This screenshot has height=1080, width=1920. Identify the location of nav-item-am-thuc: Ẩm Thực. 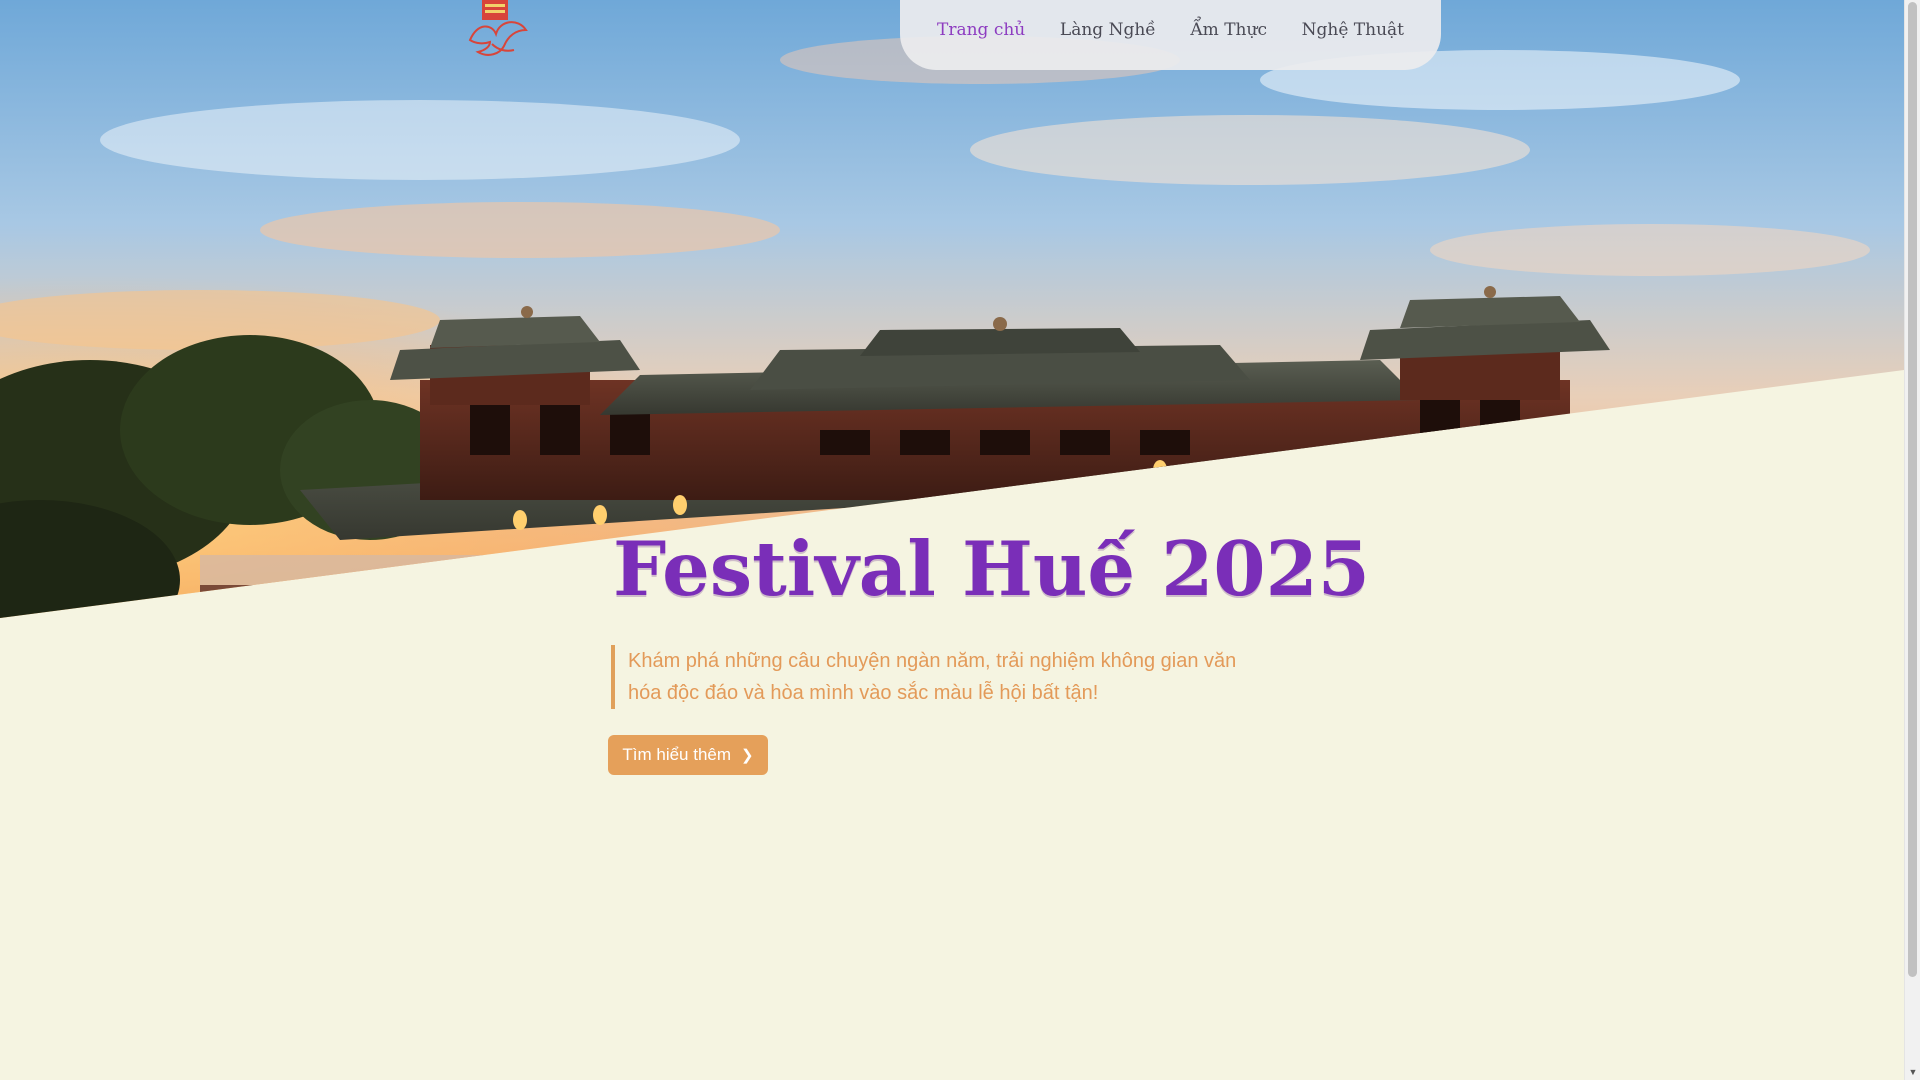
(1228, 35).